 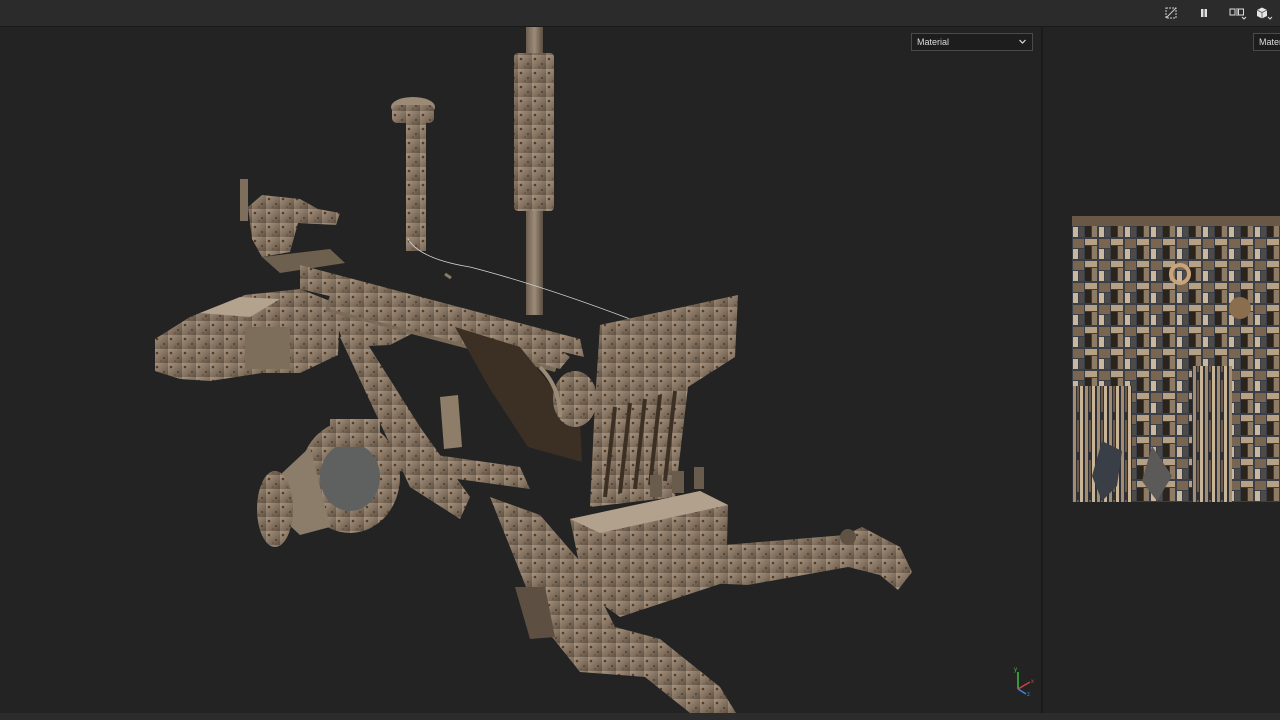 What do you see at coordinates (1176, 359) in the screenshot?
I see `uv-texture-map` at bounding box center [1176, 359].